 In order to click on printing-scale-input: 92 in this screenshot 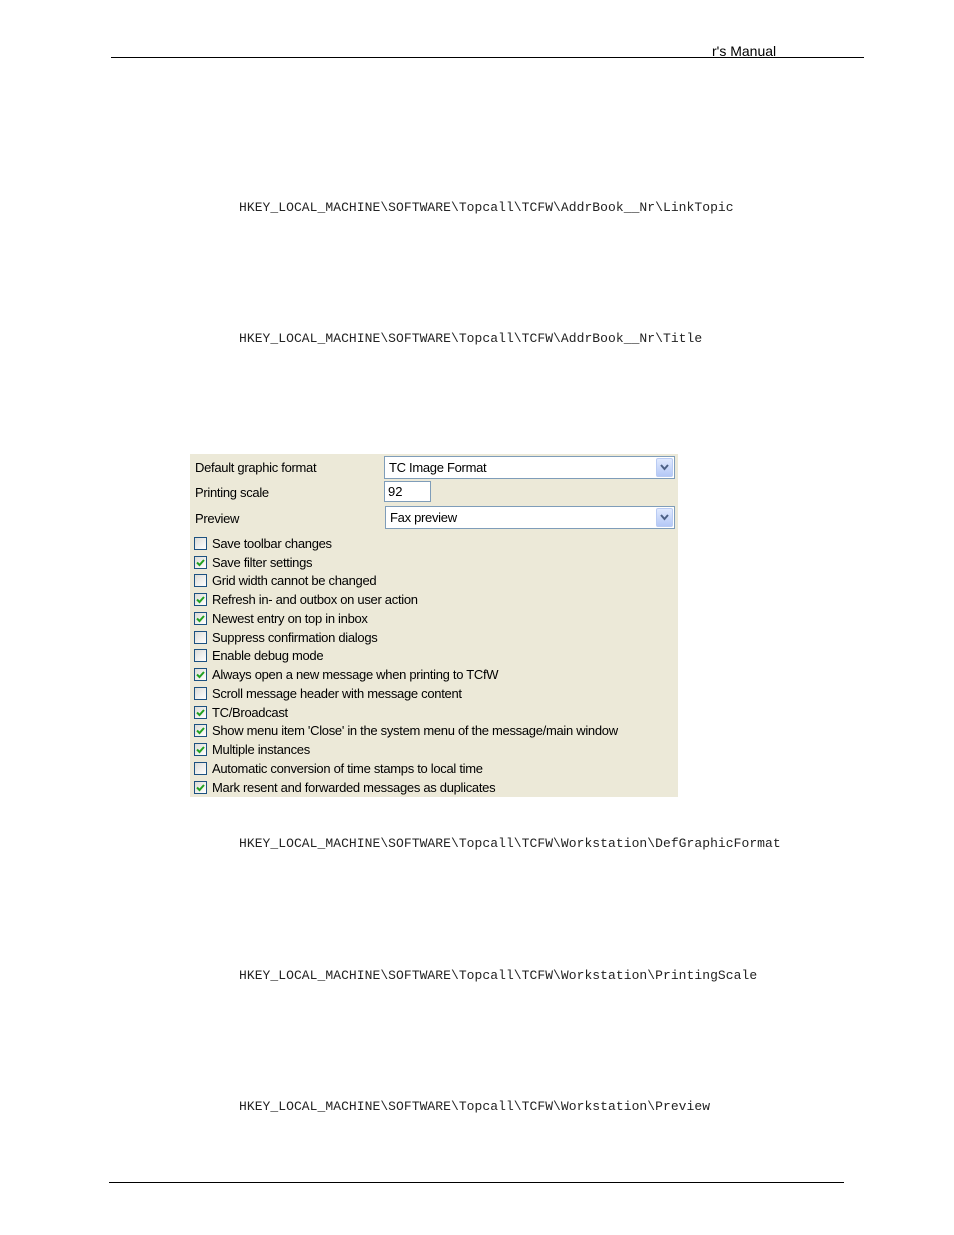, I will do `click(407, 491)`.